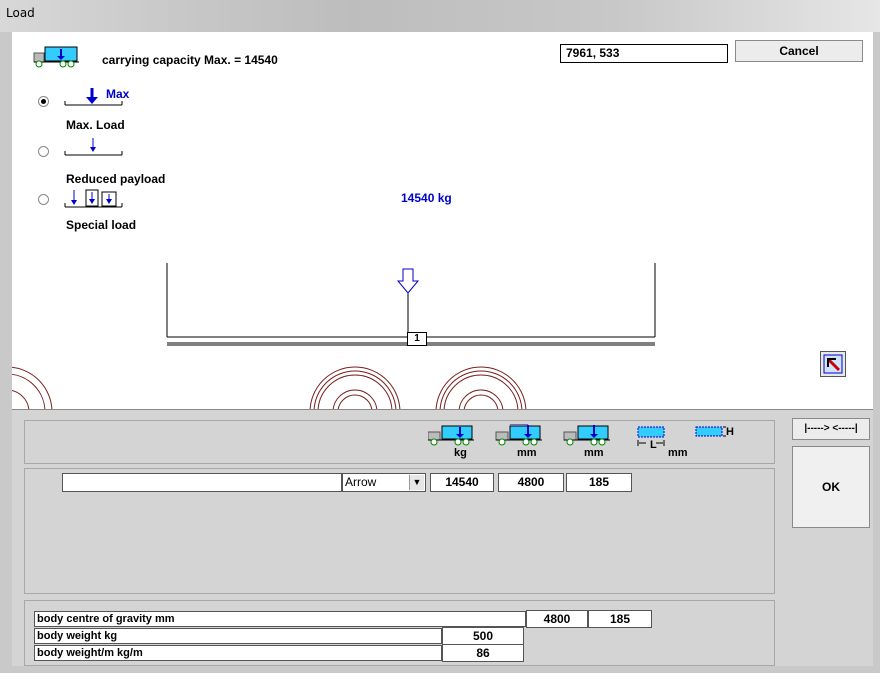  Describe the element at coordinates (460, 453) in the screenshot. I see `unit-kg-label: kg` at that location.